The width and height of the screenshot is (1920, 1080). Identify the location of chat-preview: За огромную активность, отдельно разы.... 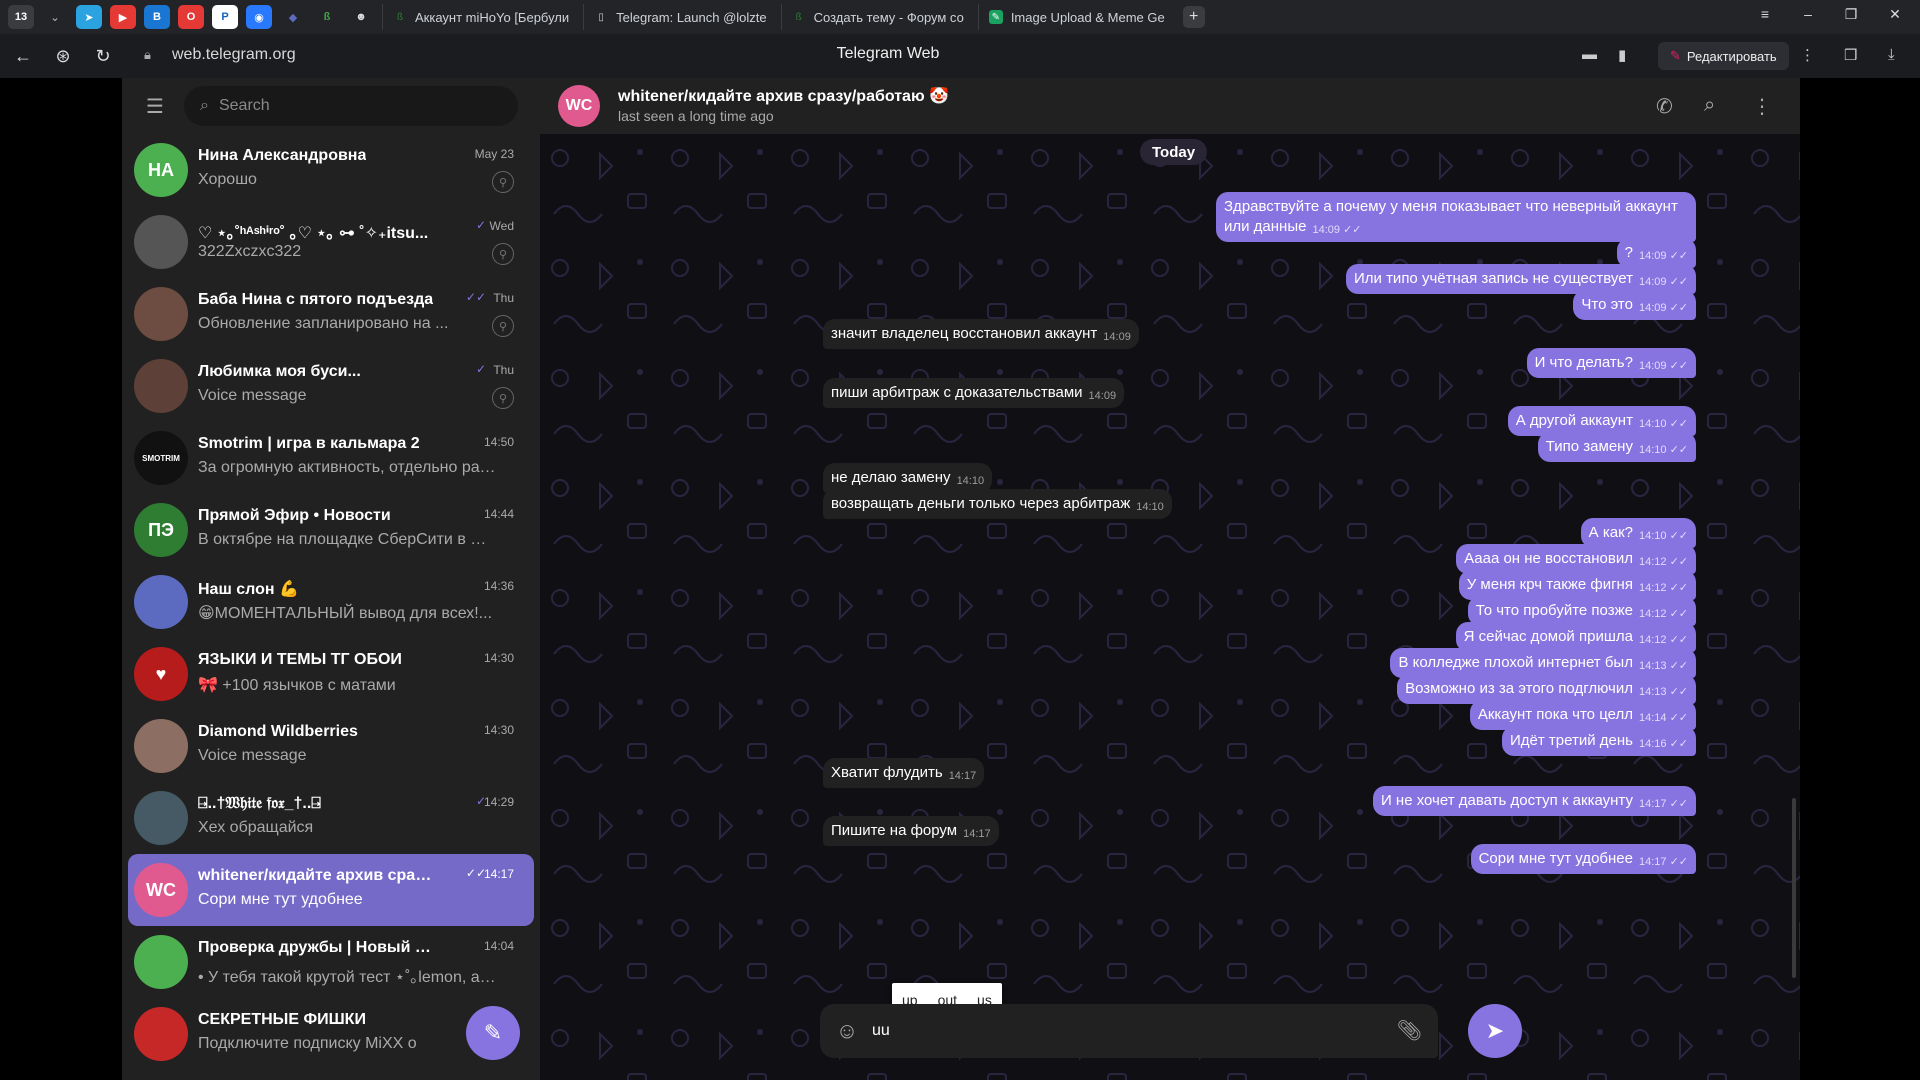
(348, 467).